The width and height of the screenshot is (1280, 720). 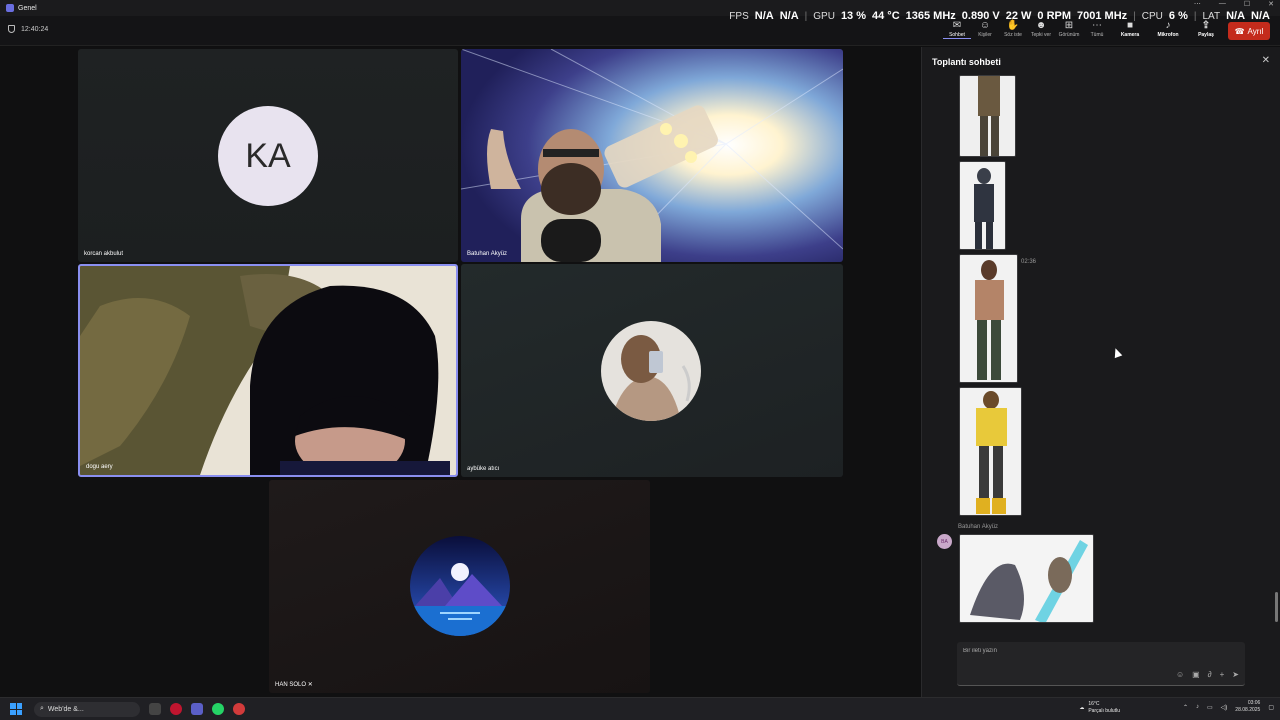 I want to click on message-author: Batuhan Akyüz, so click(x=978, y=527).